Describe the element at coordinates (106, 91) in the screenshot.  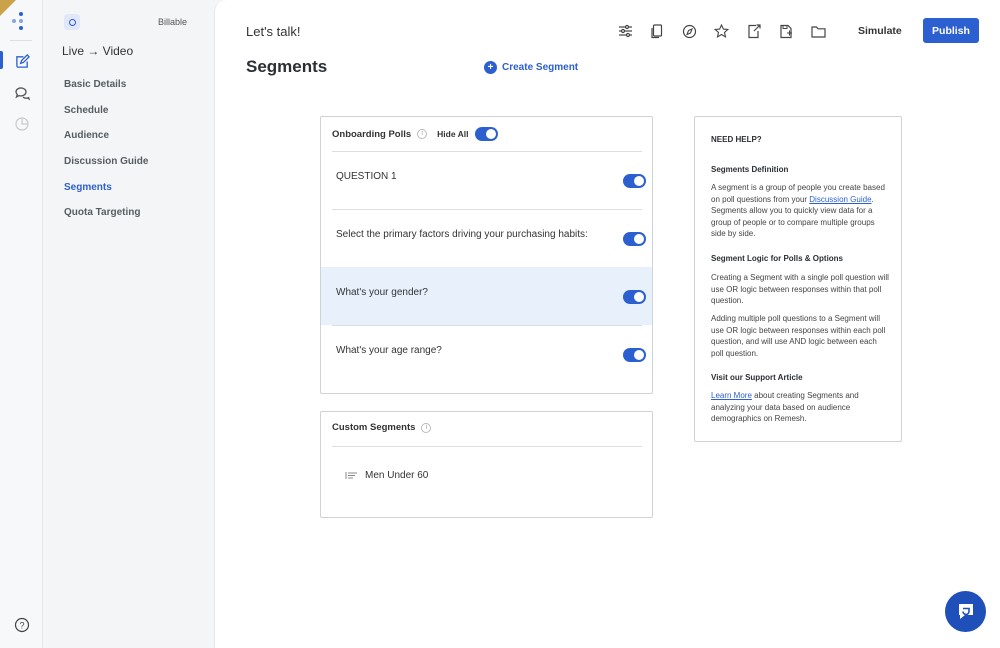
I see `sidebar-item-basic-details: Basic Details` at that location.